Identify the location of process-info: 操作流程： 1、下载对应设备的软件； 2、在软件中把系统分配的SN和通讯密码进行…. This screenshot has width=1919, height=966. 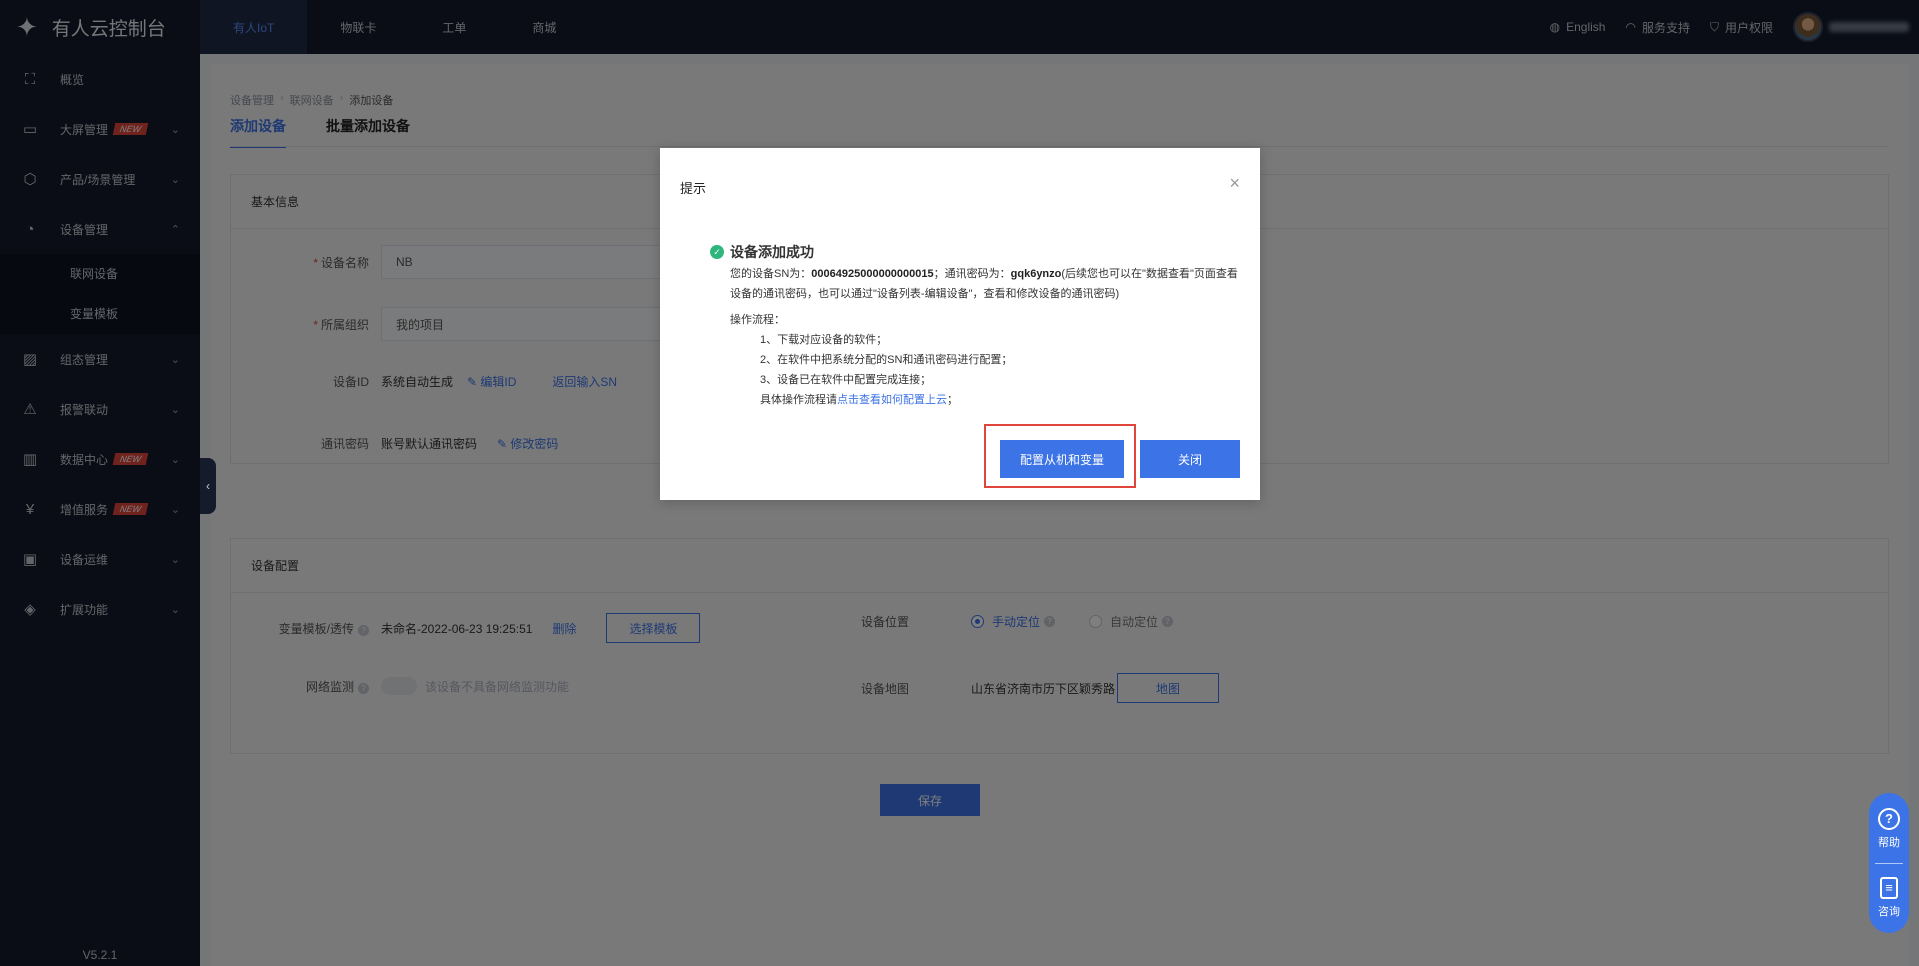
(871, 360).